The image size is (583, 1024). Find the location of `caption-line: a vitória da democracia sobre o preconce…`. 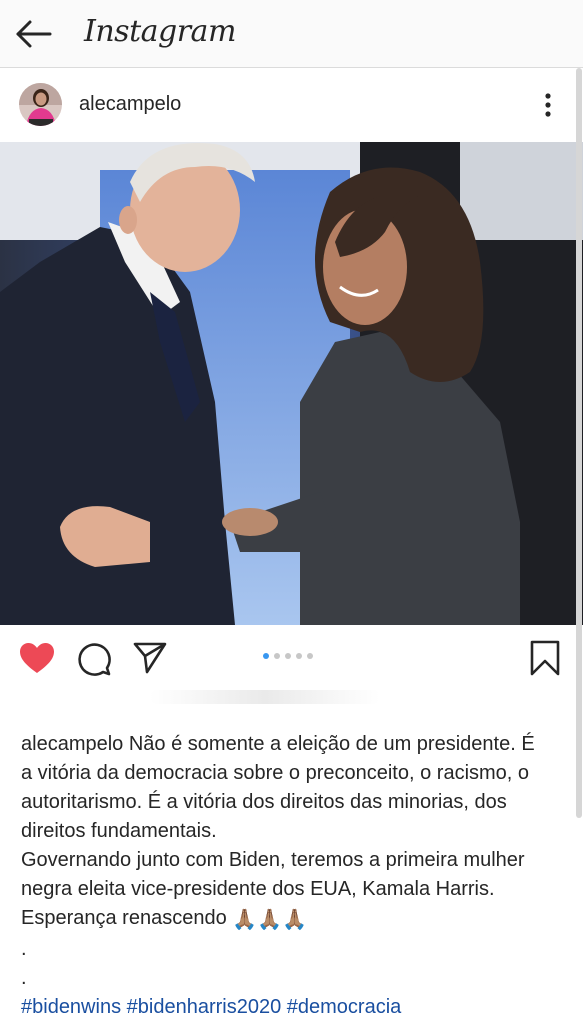

caption-line: a vitória da democracia sobre o preconce… is located at coordinates (275, 773).